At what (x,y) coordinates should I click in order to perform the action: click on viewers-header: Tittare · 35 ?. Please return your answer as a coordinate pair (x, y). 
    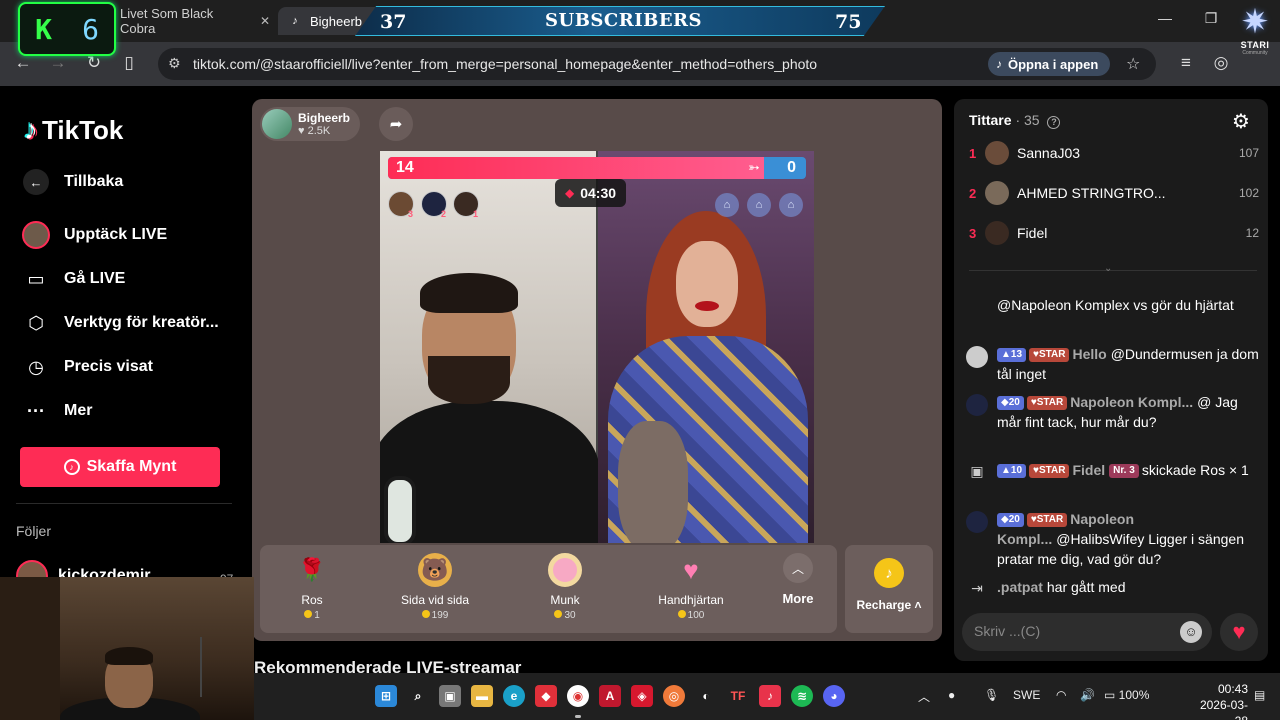
    Looking at the image, I should click on (1015, 120).